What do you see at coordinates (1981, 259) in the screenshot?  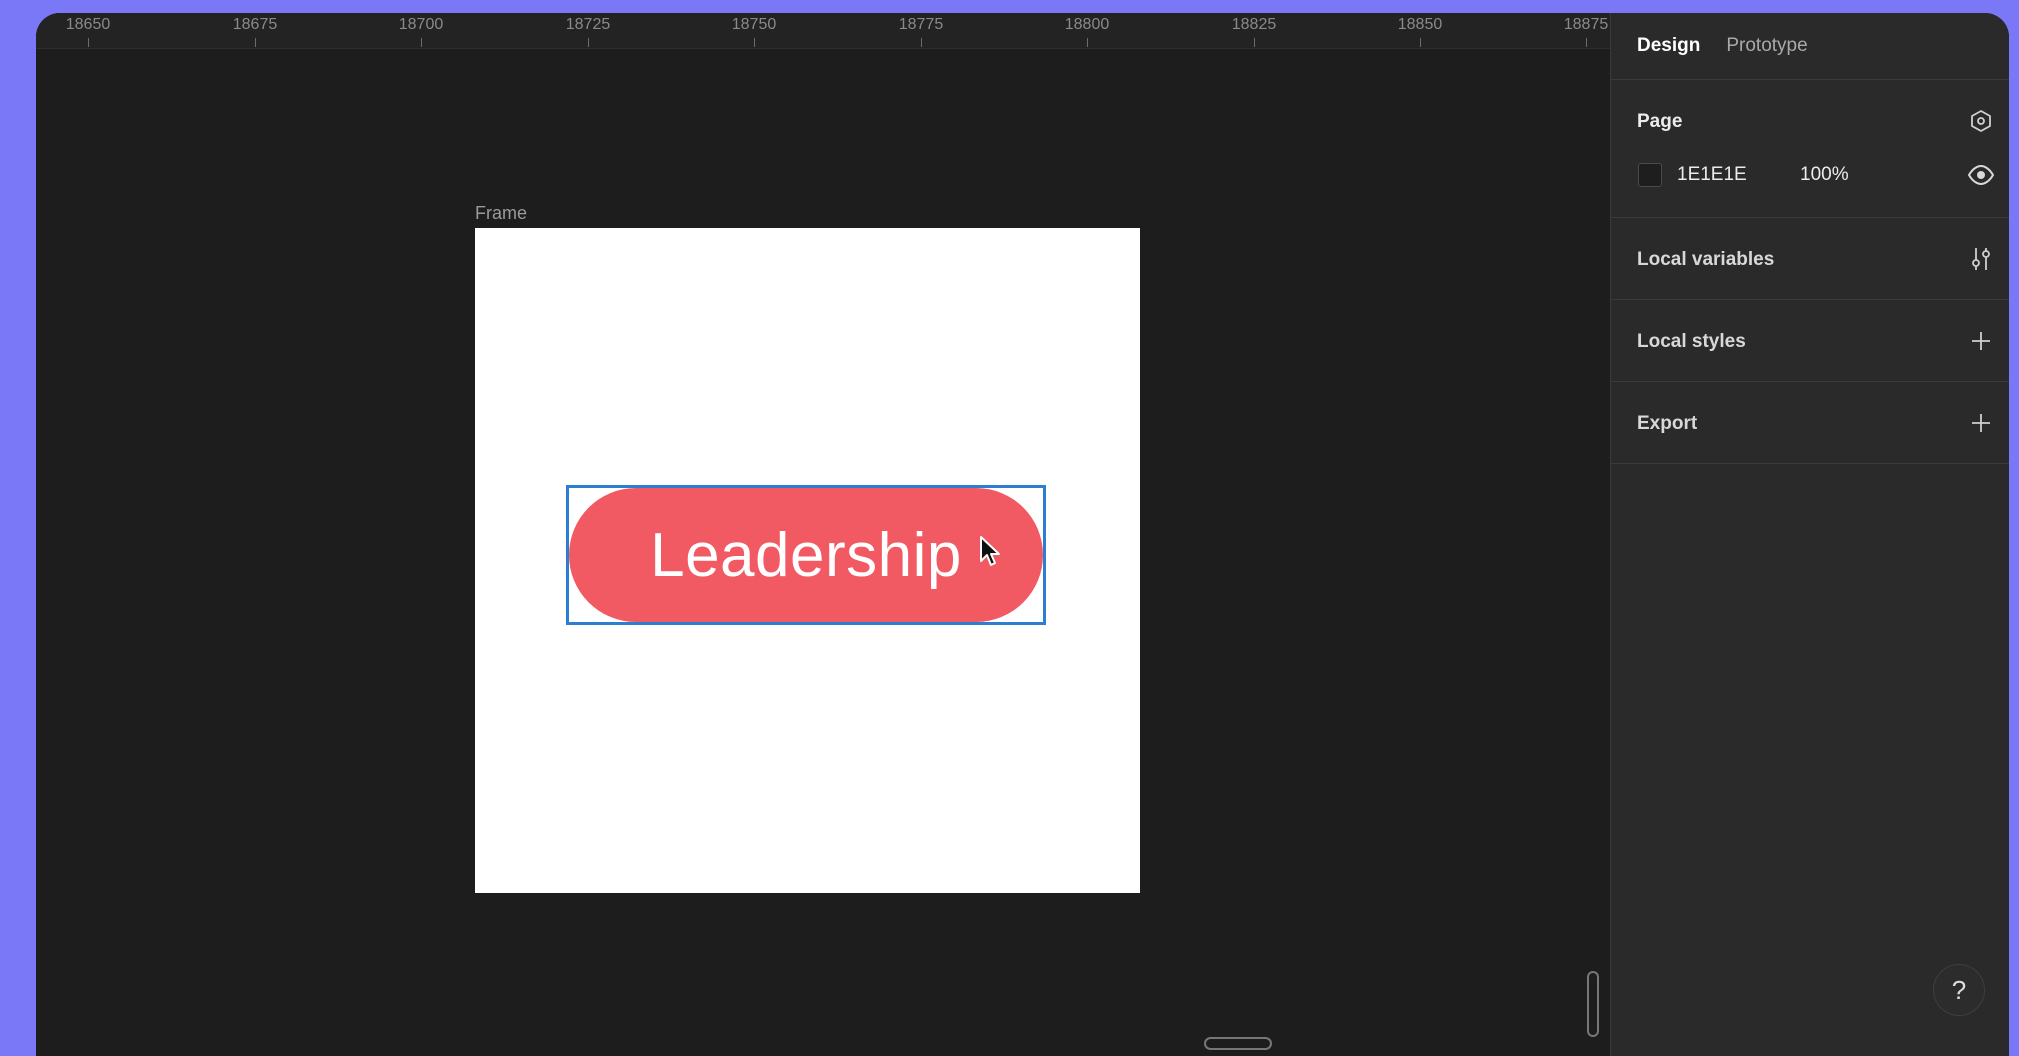 I see `sliders-icon` at bounding box center [1981, 259].